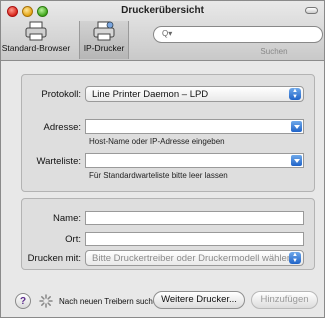 This screenshot has width=325, height=318. Describe the element at coordinates (194, 239) in the screenshot. I see `ort-field` at that location.